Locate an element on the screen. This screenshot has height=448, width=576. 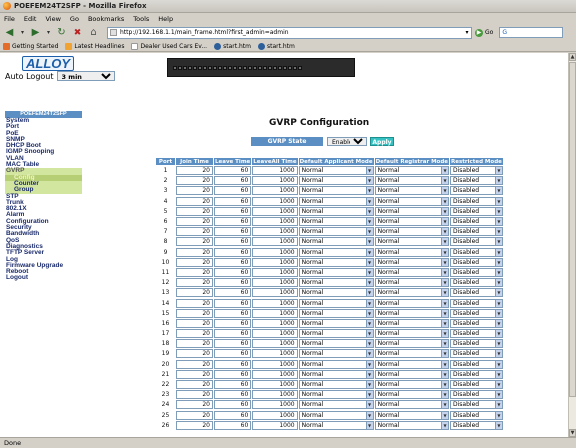
menu-help: Help is located at coordinates (165, 19).